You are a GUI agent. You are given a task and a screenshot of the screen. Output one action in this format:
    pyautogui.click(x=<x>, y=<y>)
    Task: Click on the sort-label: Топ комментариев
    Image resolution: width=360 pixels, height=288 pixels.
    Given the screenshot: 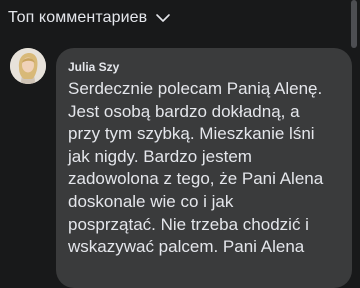 What is the action you would take?
    pyautogui.click(x=78, y=17)
    